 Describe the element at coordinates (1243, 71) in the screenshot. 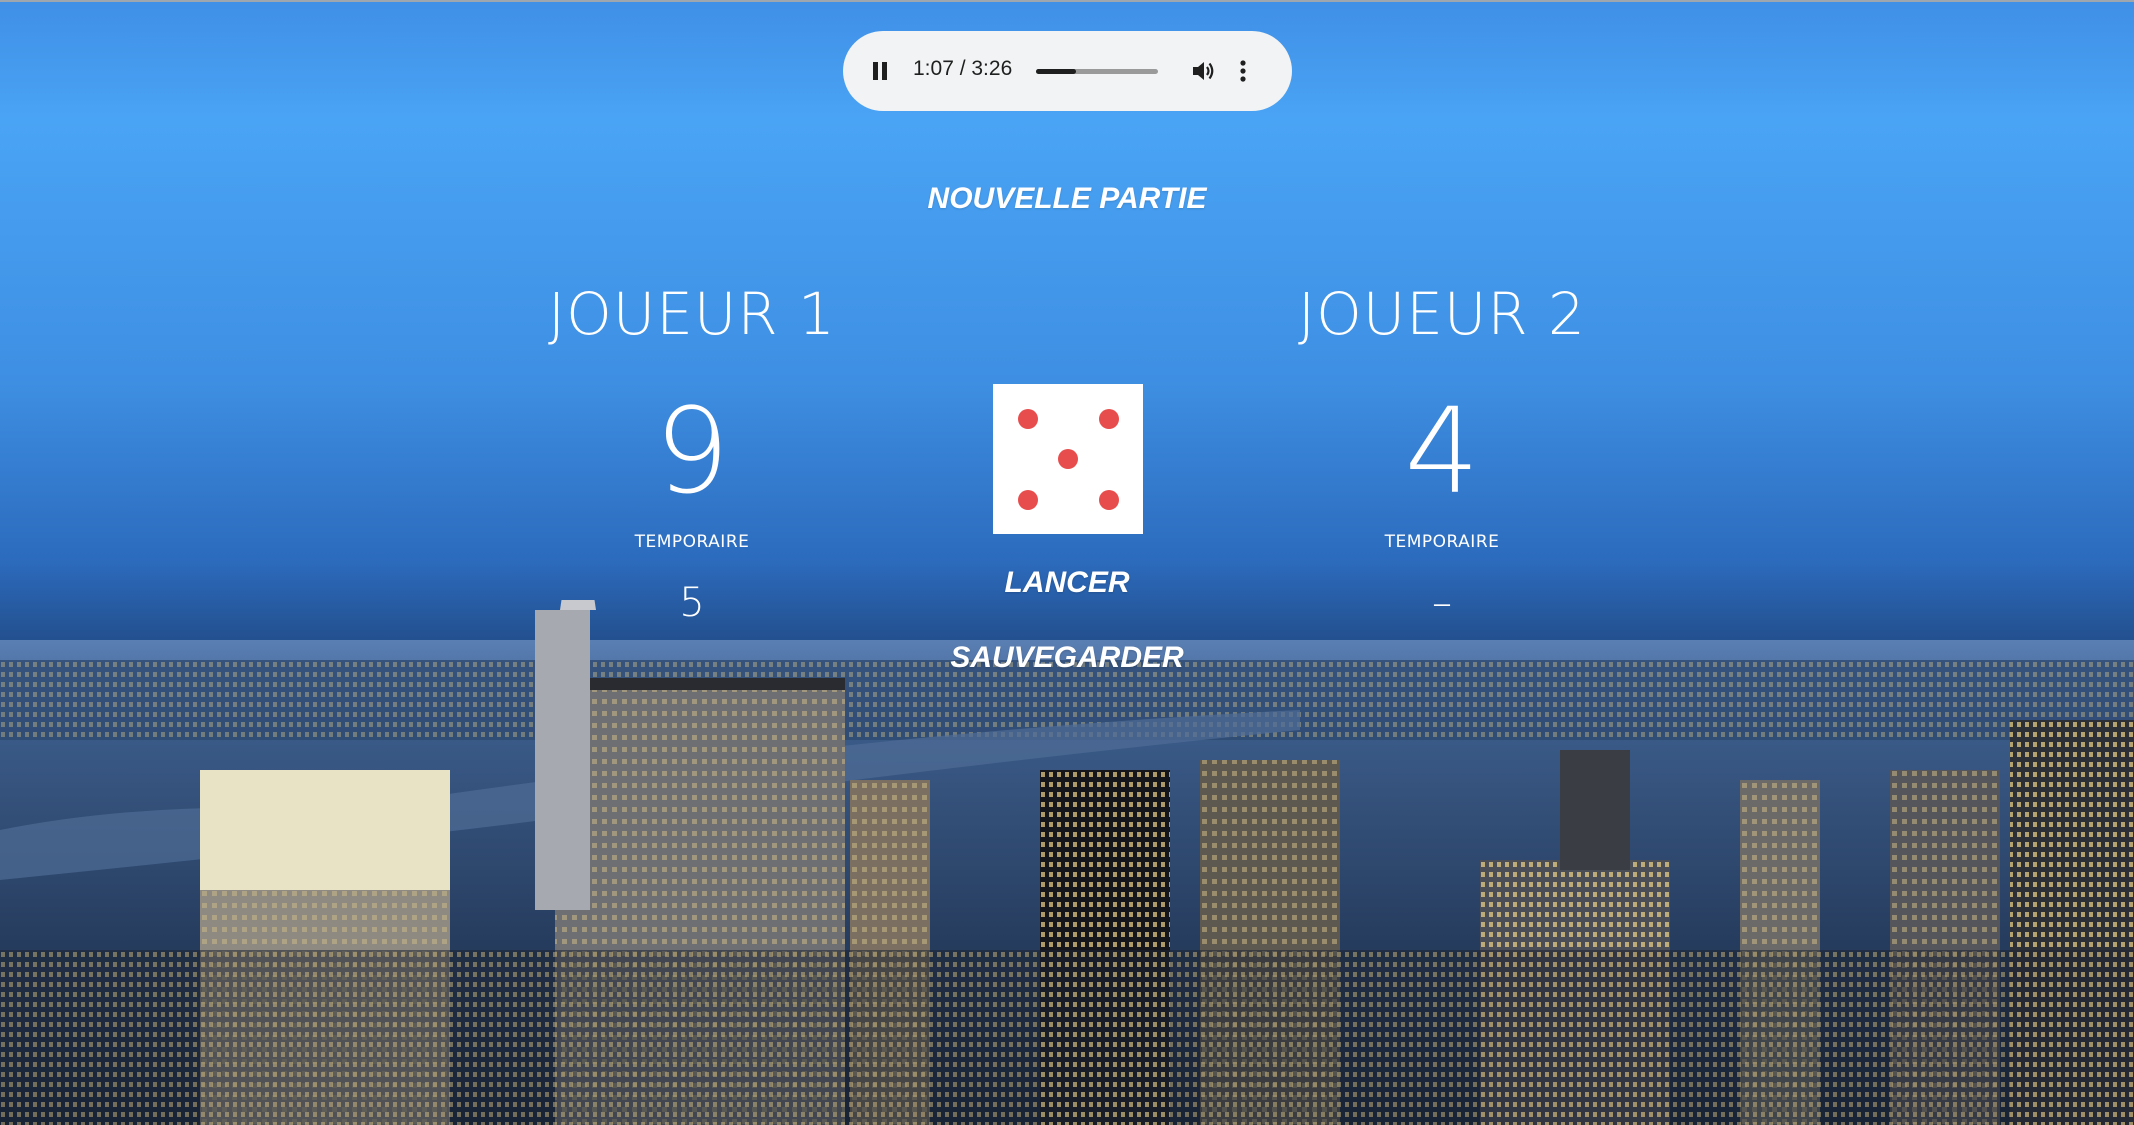

I see `more-vert-icon` at that location.